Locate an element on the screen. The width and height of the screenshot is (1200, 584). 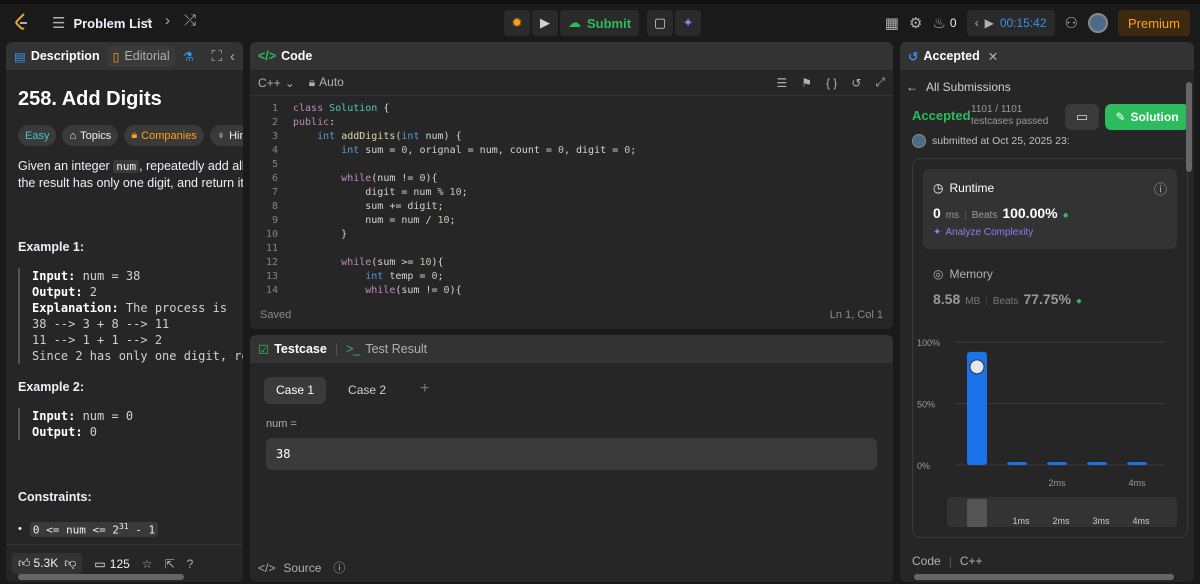
code-line: 3 int addDigits(int num) { is located at coordinates (571, 137).